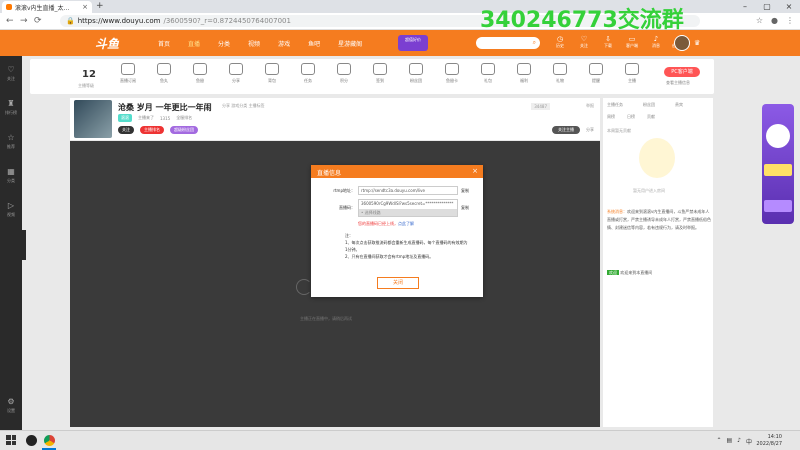 This screenshot has width=800, height=450. Describe the element at coordinates (615, 105) in the screenshot. I see `tab-anchor-task: 主播任务` at that location.